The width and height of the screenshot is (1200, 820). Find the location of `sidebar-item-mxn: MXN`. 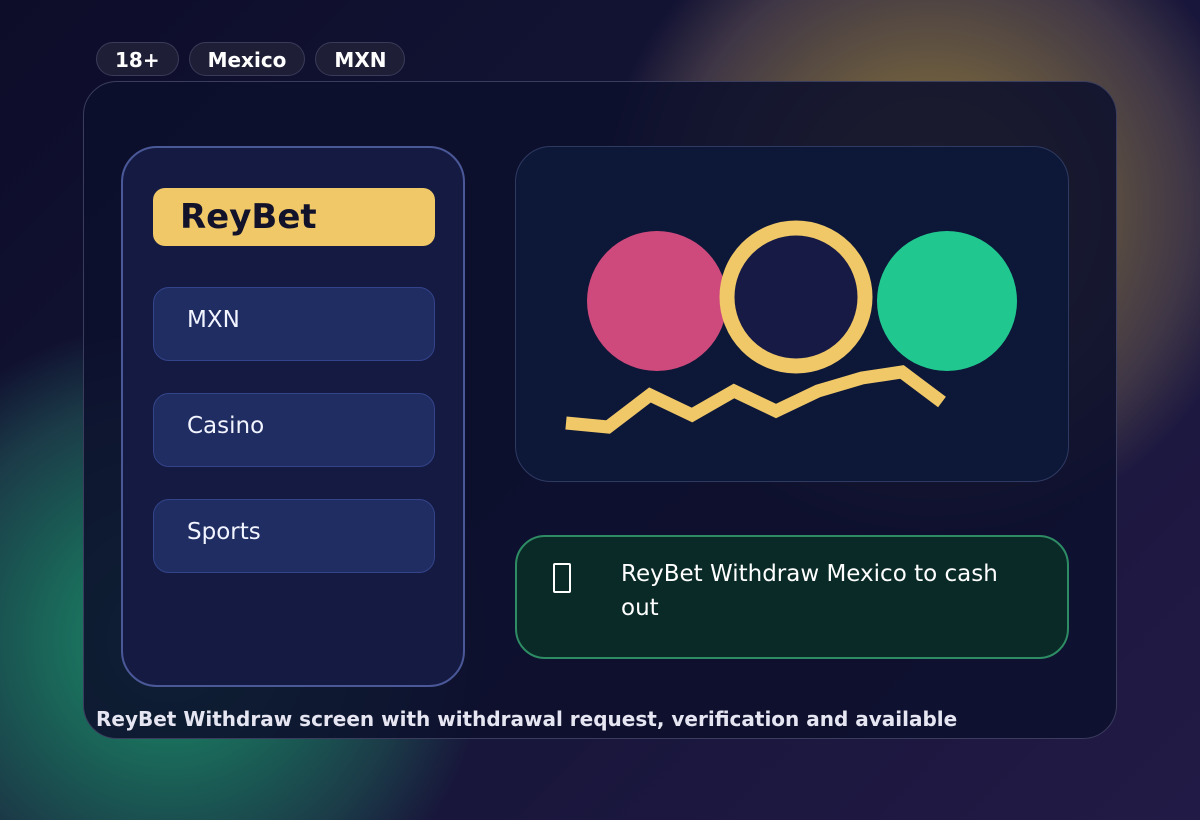

sidebar-item-mxn: MXN is located at coordinates (294, 324).